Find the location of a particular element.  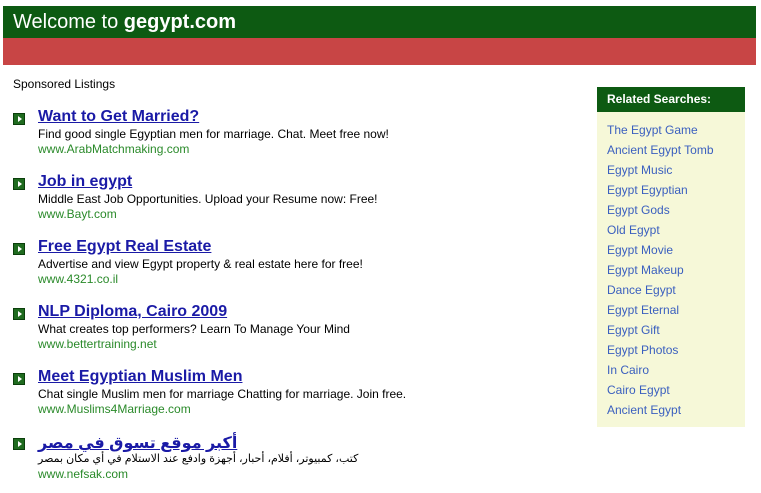

related-search-link: Ancient Egypt Tomb is located at coordinates (660, 152).